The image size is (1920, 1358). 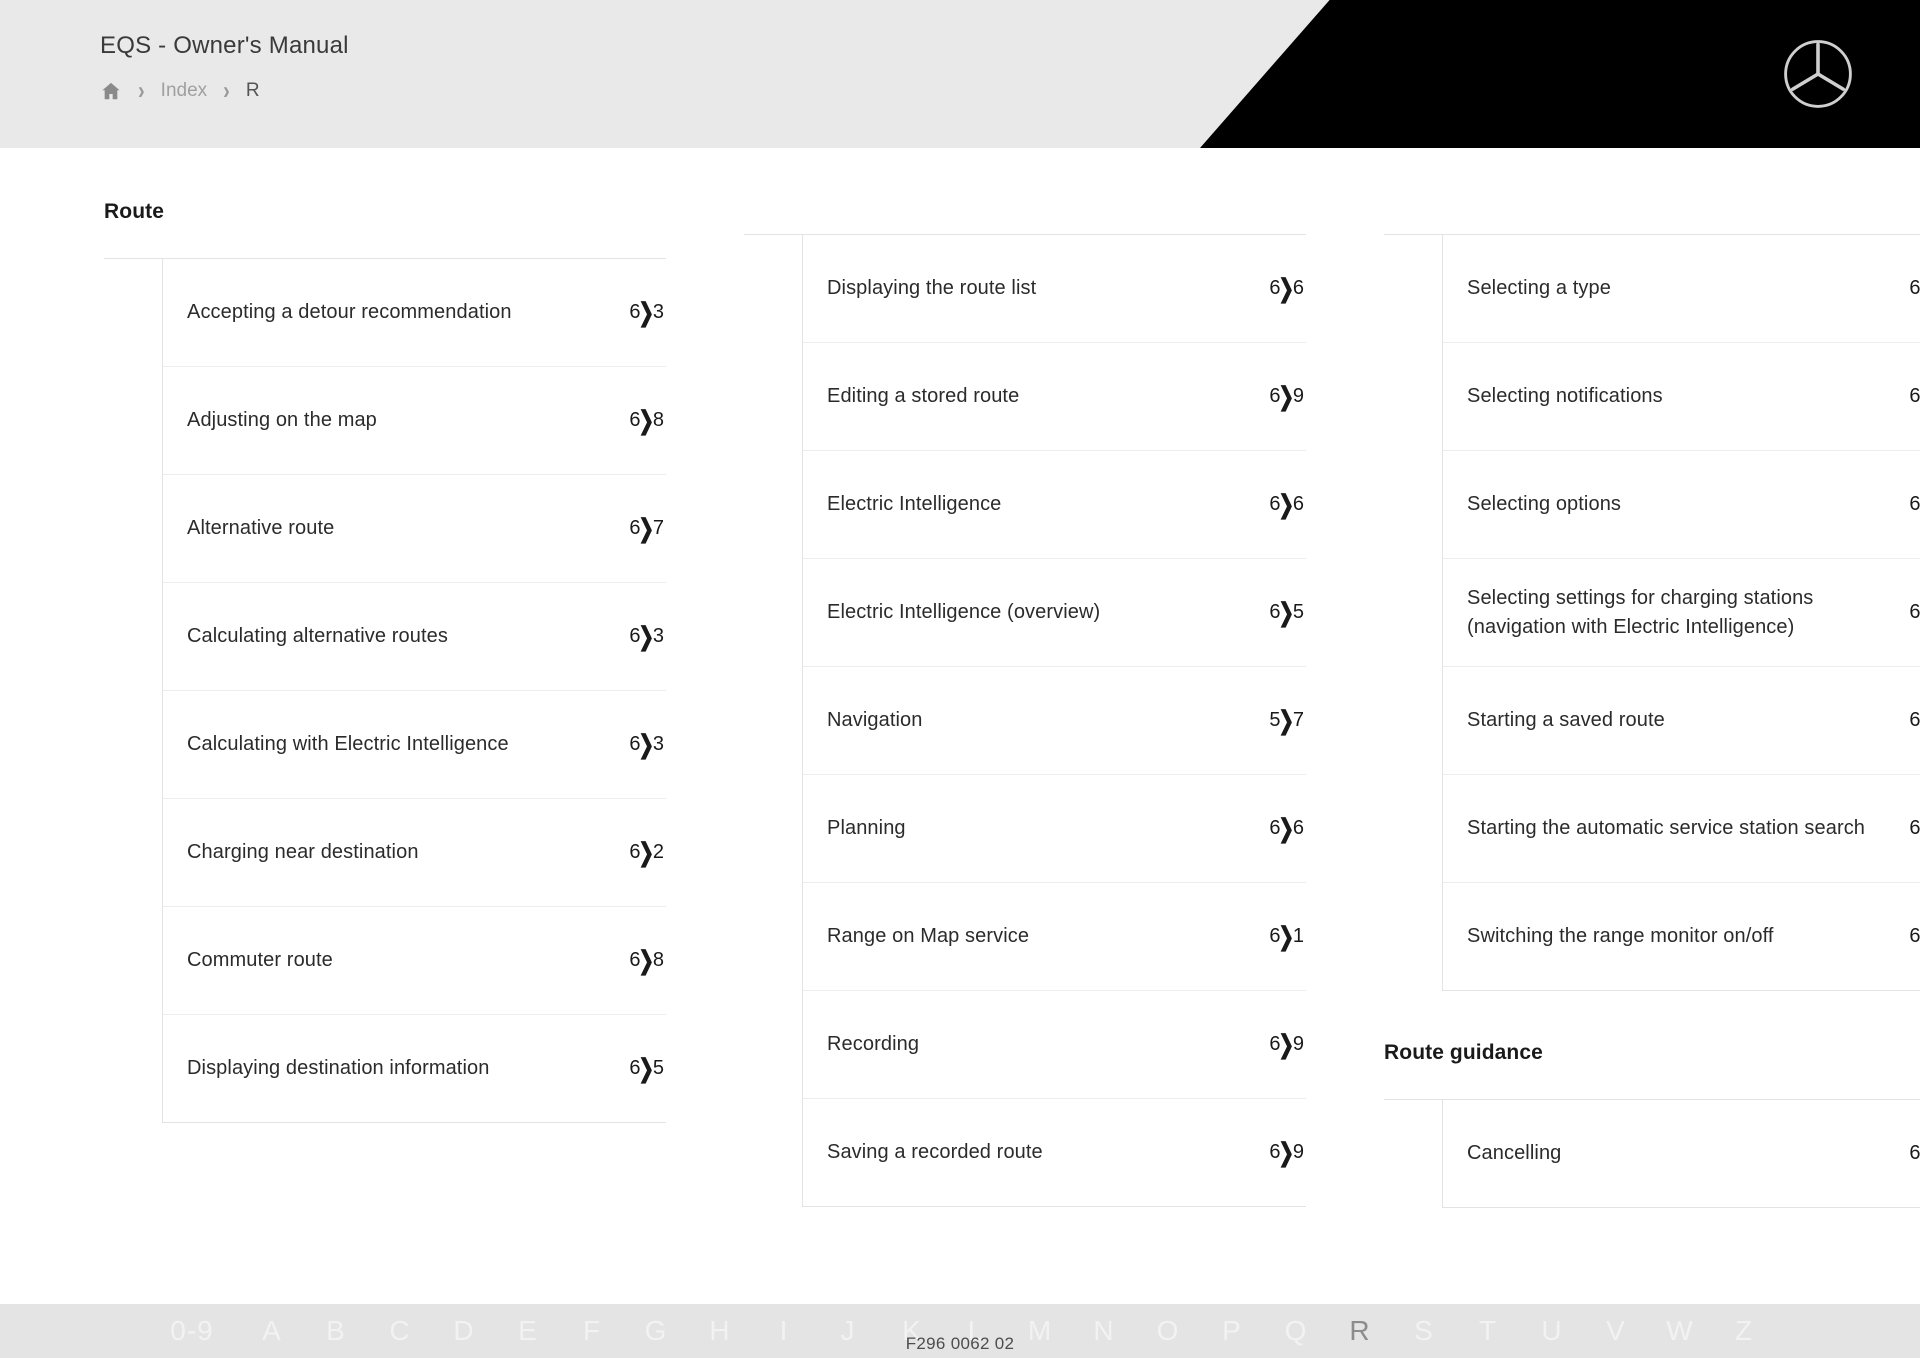 I want to click on breadcrumb-item-current: R, so click(x=252, y=90).